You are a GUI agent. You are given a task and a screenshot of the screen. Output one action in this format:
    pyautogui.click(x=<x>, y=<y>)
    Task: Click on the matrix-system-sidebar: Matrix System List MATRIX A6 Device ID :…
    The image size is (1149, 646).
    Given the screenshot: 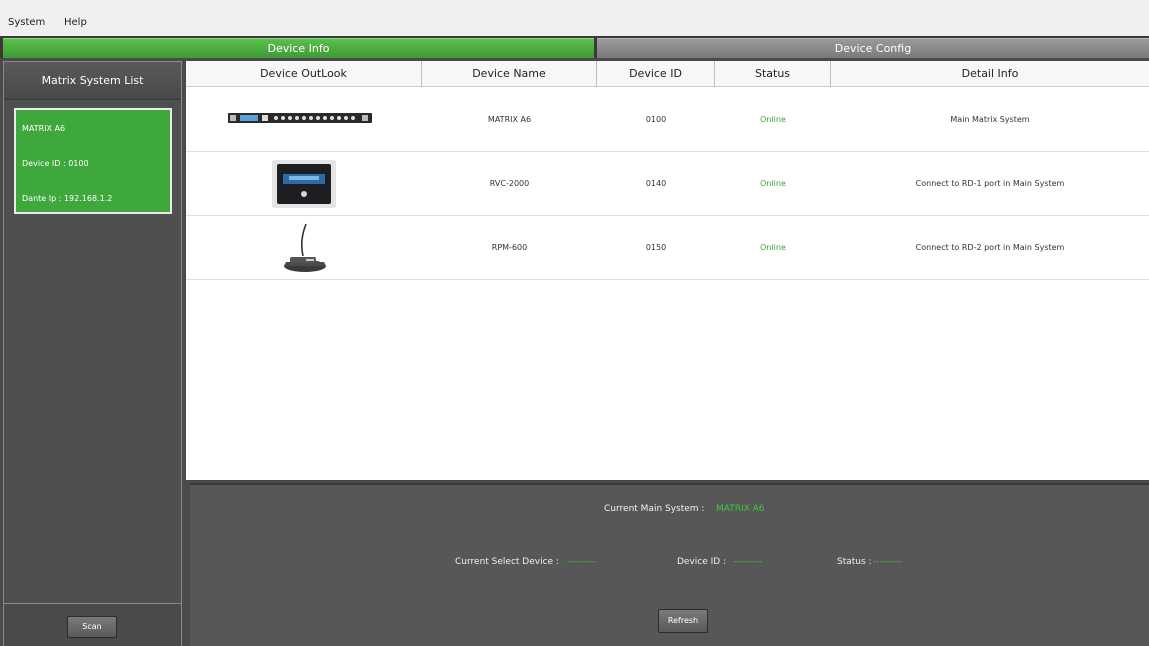 What is the action you would take?
    pyautogui.click(x=92, y=353)
    